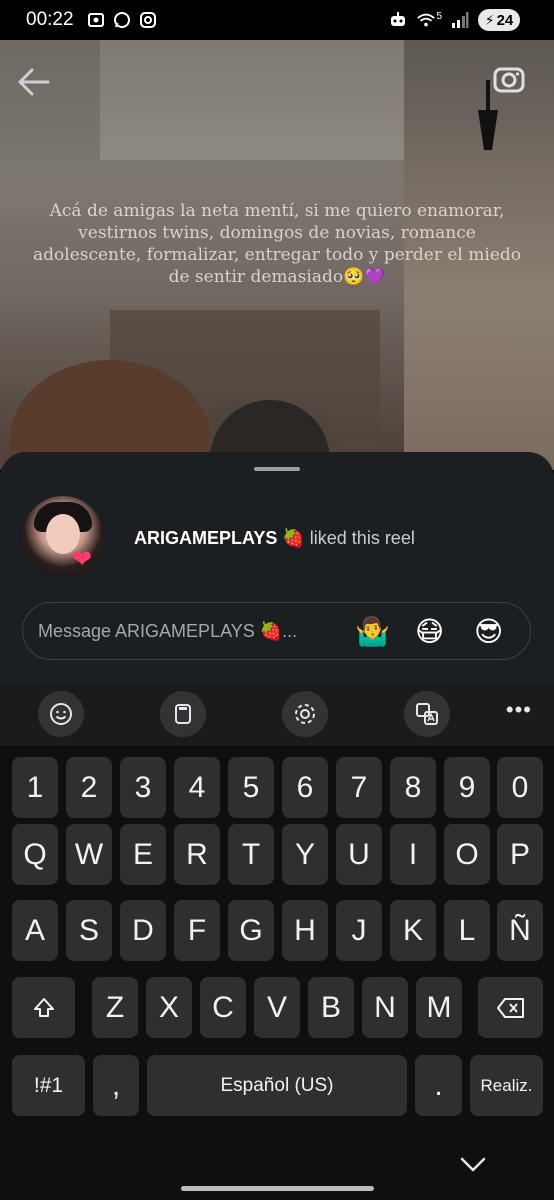 The width and height of the screenshot is (554, 1200). I want to click on key-h: H, so click(305, 930).